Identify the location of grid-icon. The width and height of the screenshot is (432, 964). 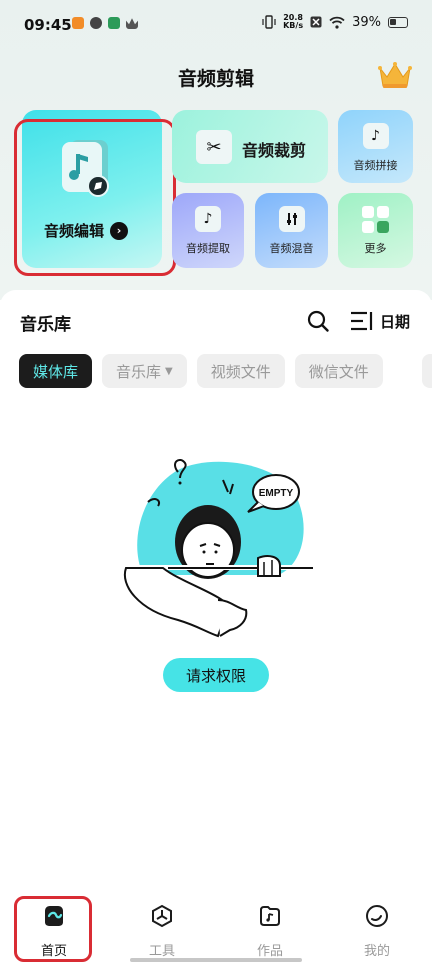
(375, 219).